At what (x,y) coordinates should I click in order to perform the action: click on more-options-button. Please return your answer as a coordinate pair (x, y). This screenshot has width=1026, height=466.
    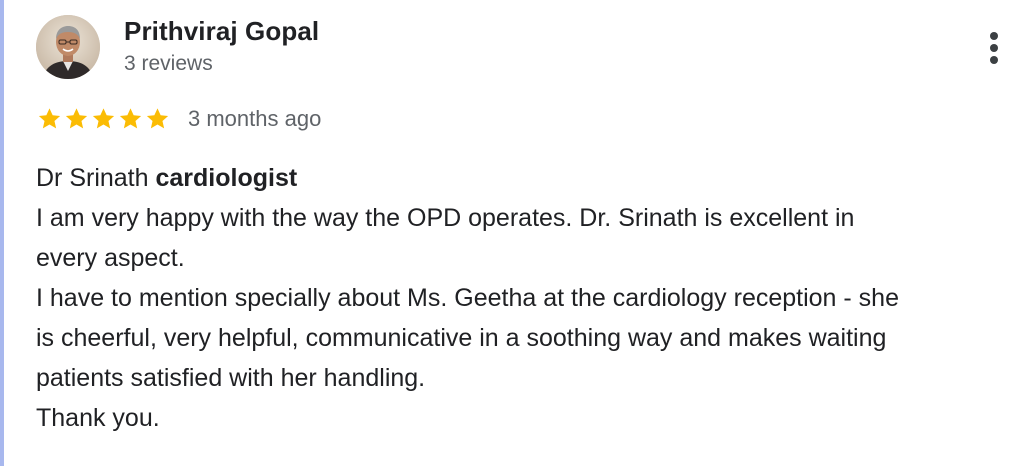
    Looking at the image, I should click on (994, 48).